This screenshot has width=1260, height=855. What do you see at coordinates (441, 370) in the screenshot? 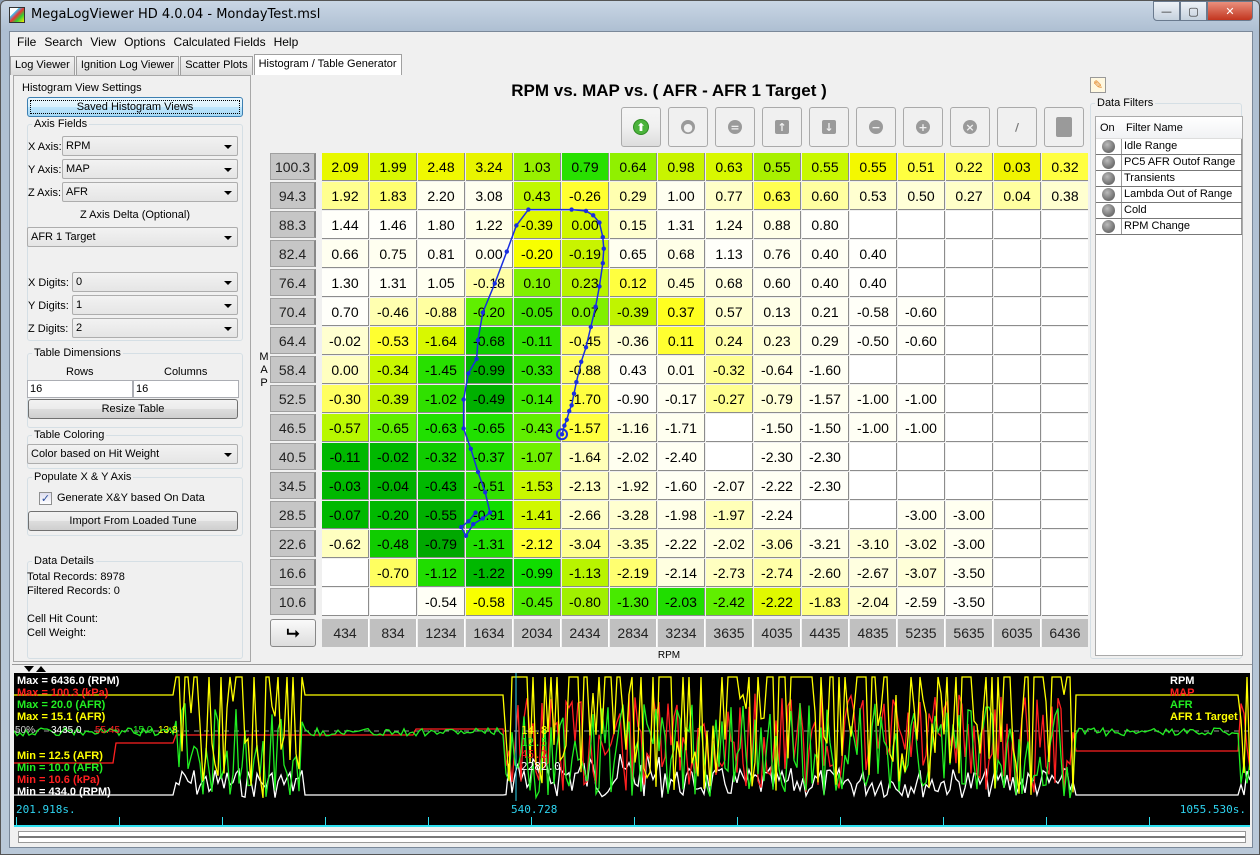
I see `table-cell: -1.45` at bounding box center [441, 370].